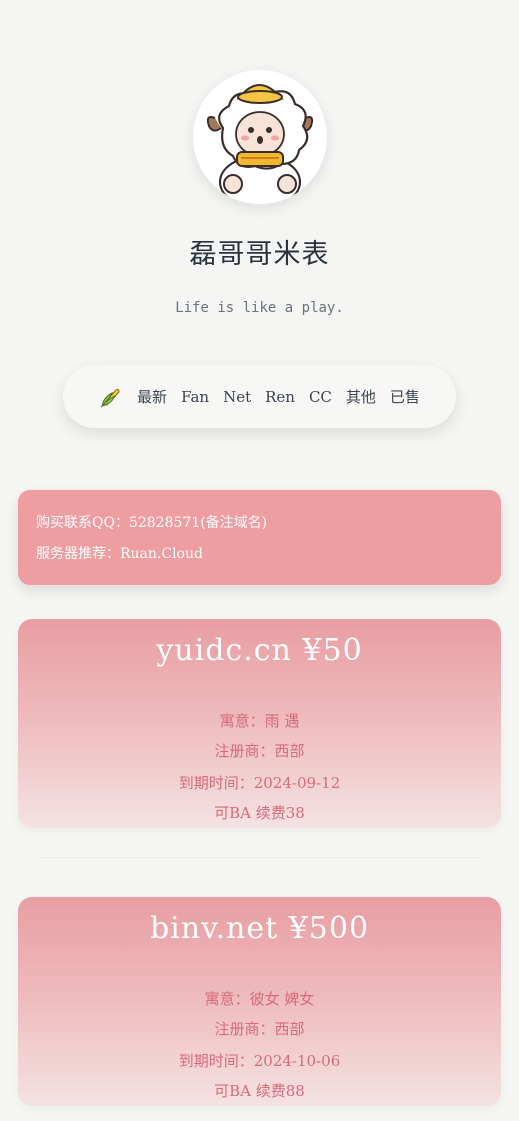 This screenshot has height=1121, width=519. Describe the element at coordinates (259, 783) in the screenshot. I see `domain-expiry: 到期时间：2024-09-12` at that location.